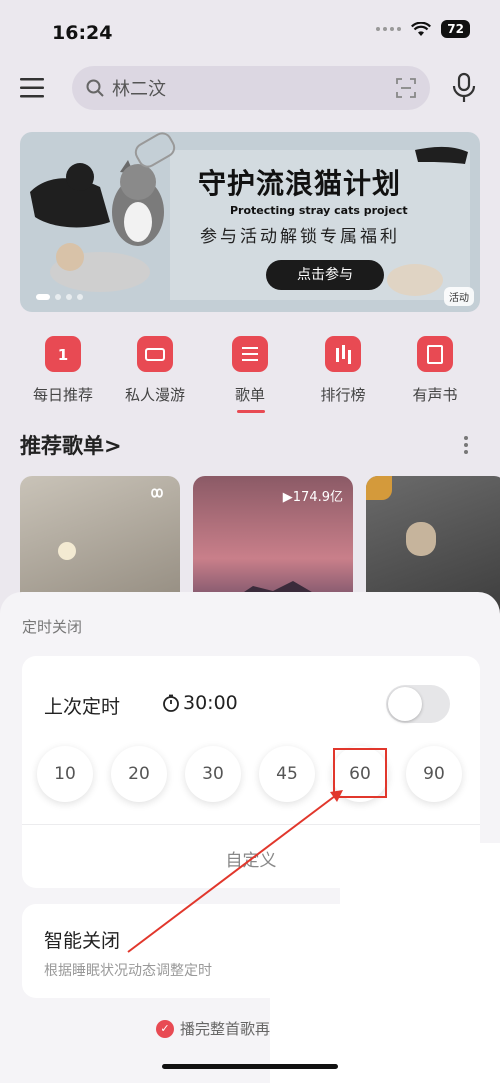  I want to click on last-timer-value: 30:00, so click(200, 703).